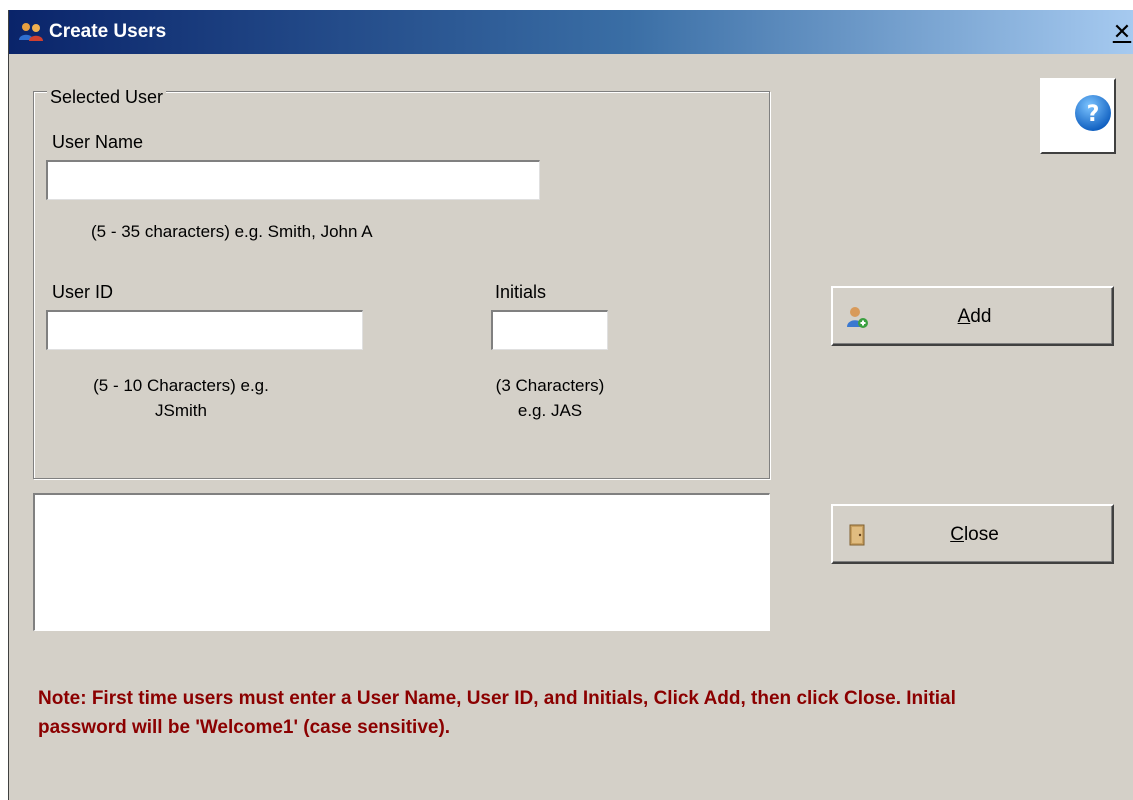 The image size is (1133, 800). I want to click on initials-hint-line2: e.g. JAS, so click(550, 410).